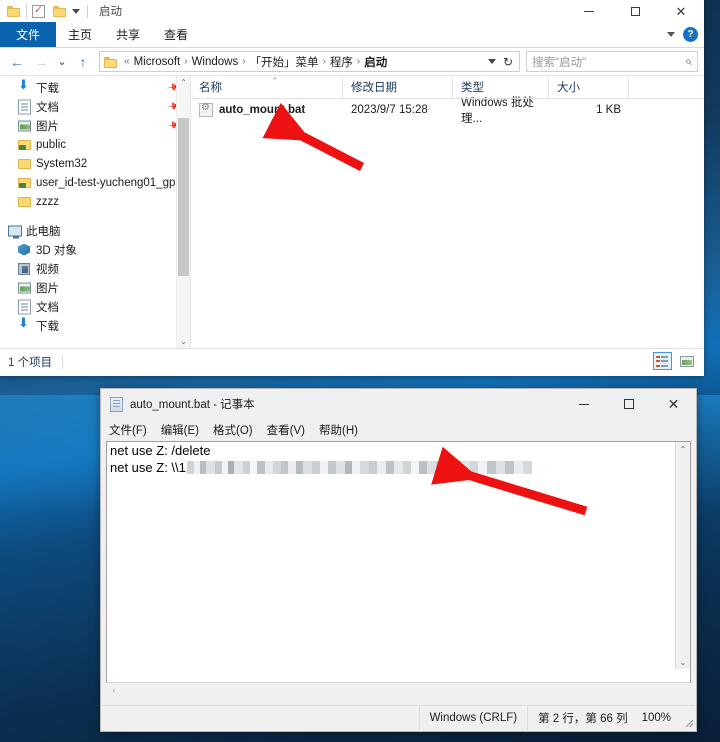 This screenshot has width=720, height=742. What do you see at coordinates (95, 106) in the screenshot?
I see `sidebar-item-documents-quick: 文档 📌` at bounding box center [95, 106].